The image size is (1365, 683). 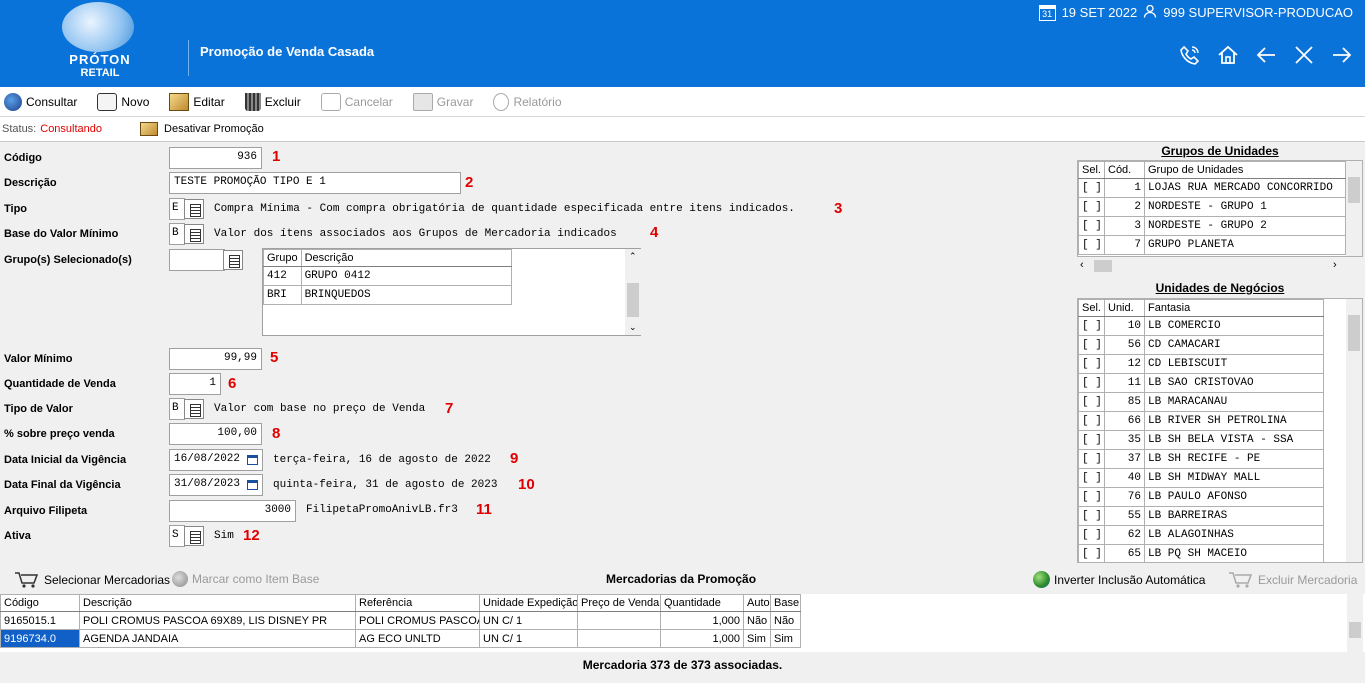 I want to click on codigo-field: 936, so click(x=215, y=158).